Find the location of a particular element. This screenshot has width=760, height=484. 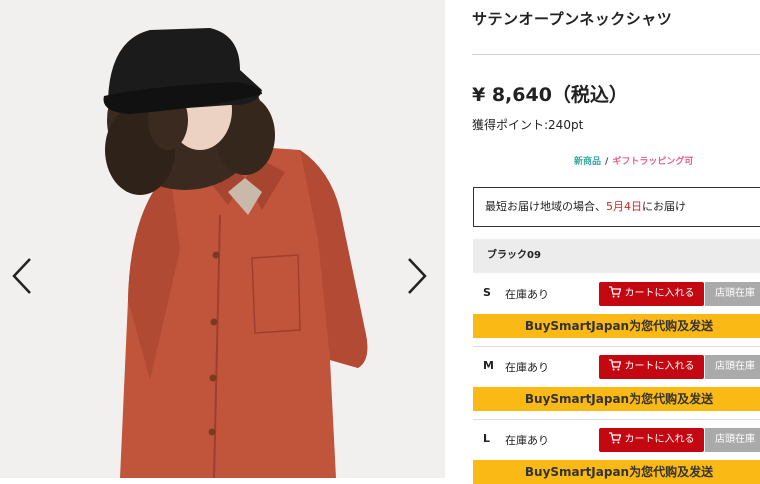

size-label: L is located at coordinates (487, 438).